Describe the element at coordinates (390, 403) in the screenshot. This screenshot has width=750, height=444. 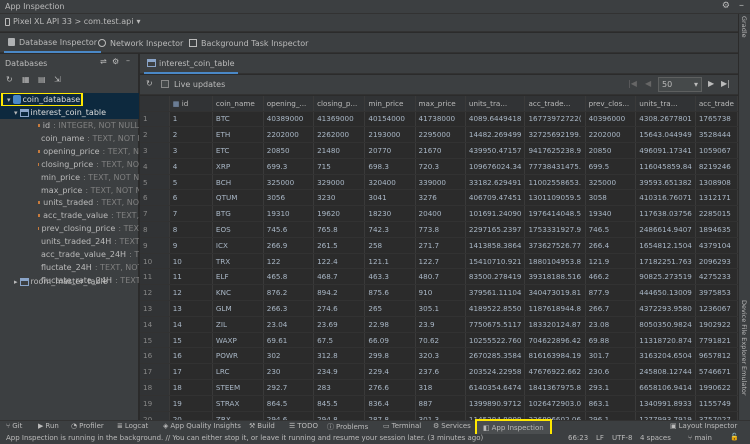
I see `table-cell: 836.4` at that location.